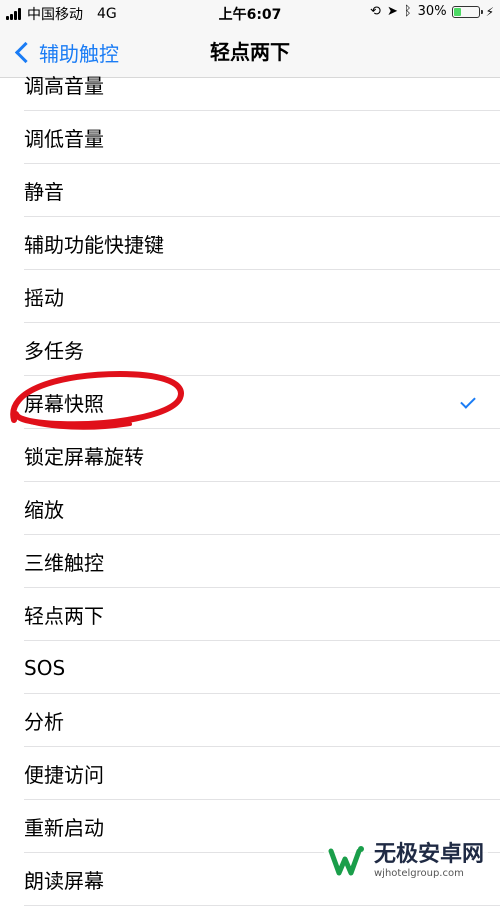 The width and height of the screenshot is (500, 906). Describe the element at coordinates (467, 11) in the screenshot. I see `battery-icon` at that location.